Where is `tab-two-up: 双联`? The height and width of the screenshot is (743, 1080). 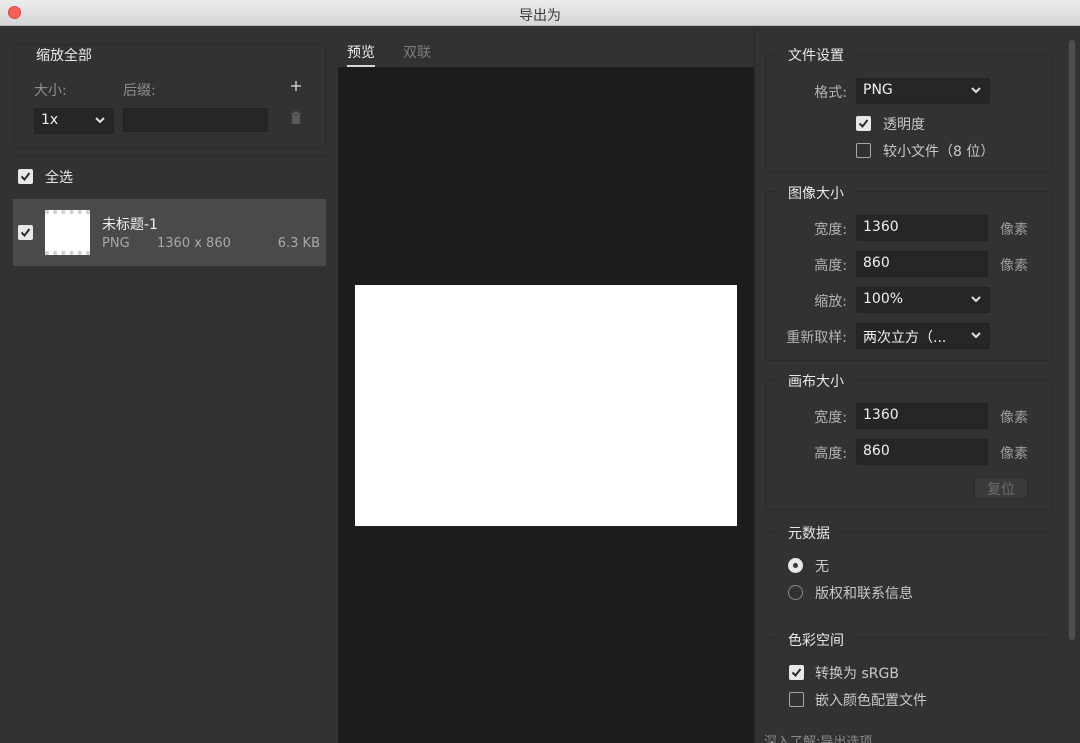 tab-two-up: 双联 is located at coordinates (417, 52).